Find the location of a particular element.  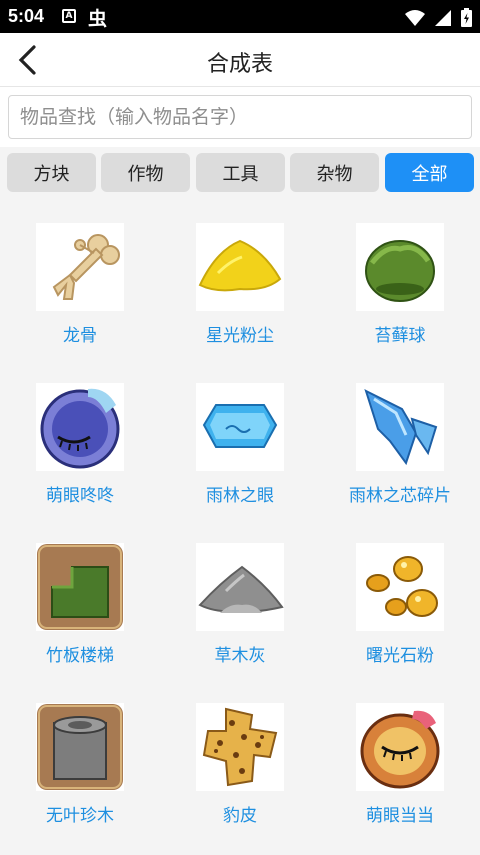

ash-pile-icon is located at coordinates (240, 587).